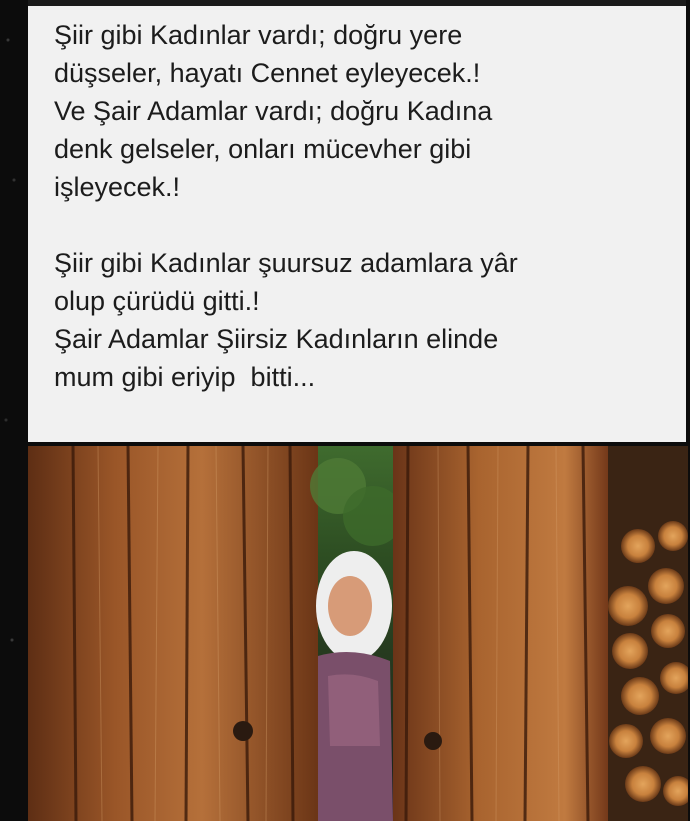 The width and height of the screenshot is (690, 821). Describe the element at coordinates (117, 187) in the screenshot. I see `poem-line: işleyecek.!` at that location.